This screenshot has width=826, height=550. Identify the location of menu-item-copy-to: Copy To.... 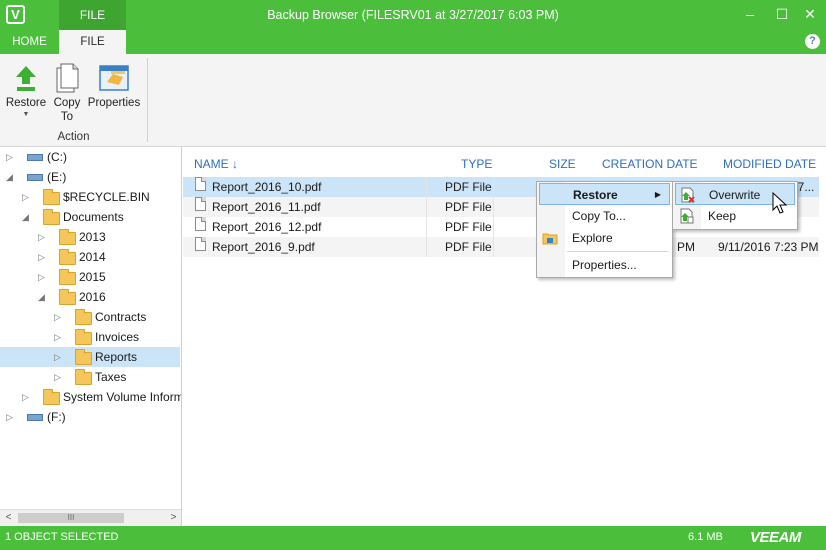
(604, 216).